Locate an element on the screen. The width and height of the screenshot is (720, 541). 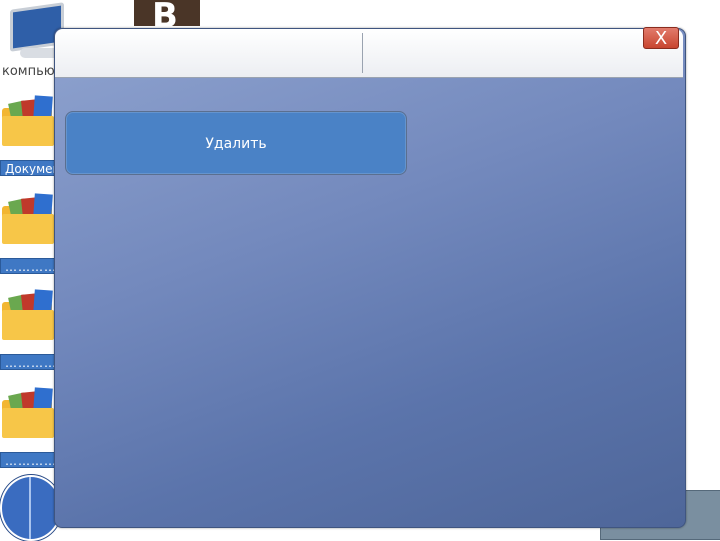
documents-label: Документы is located at coordinates (30, 168).